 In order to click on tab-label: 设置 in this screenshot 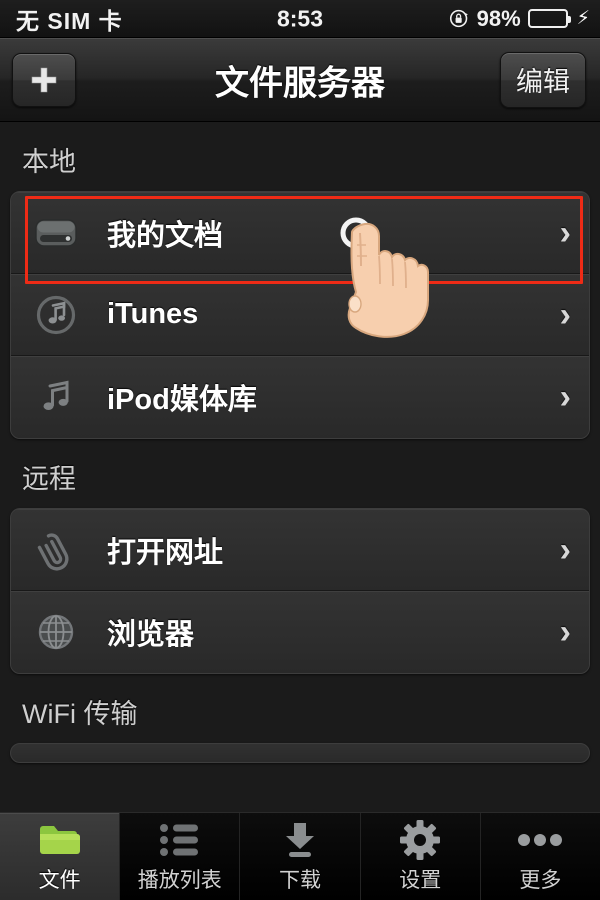, I will do `click(420, 880)`.